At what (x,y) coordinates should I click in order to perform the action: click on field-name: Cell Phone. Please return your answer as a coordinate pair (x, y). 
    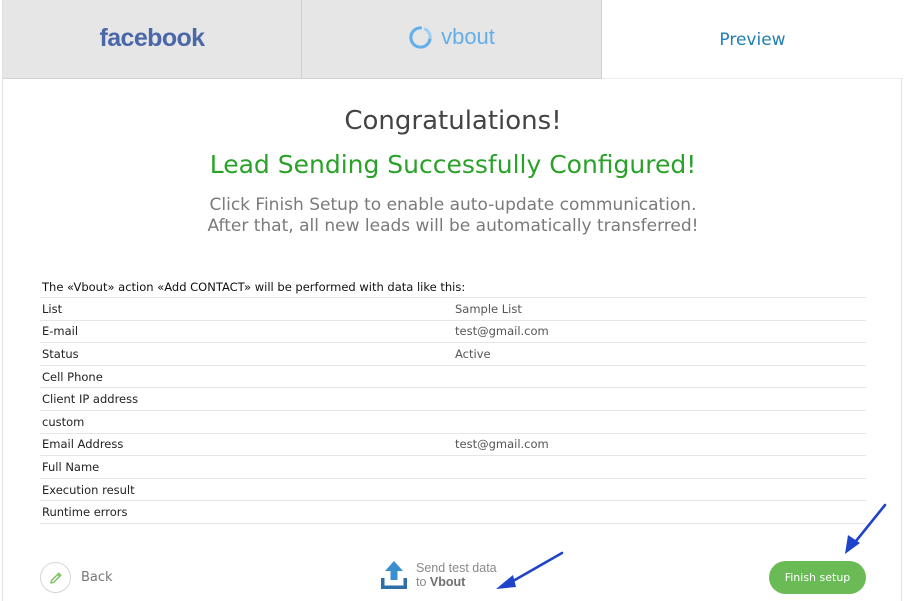
    Looking at the image, I should click on (72, 376).